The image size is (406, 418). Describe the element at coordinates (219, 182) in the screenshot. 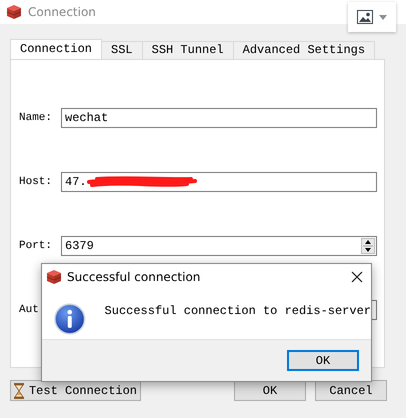

I see `input-field: 47.` at that location.